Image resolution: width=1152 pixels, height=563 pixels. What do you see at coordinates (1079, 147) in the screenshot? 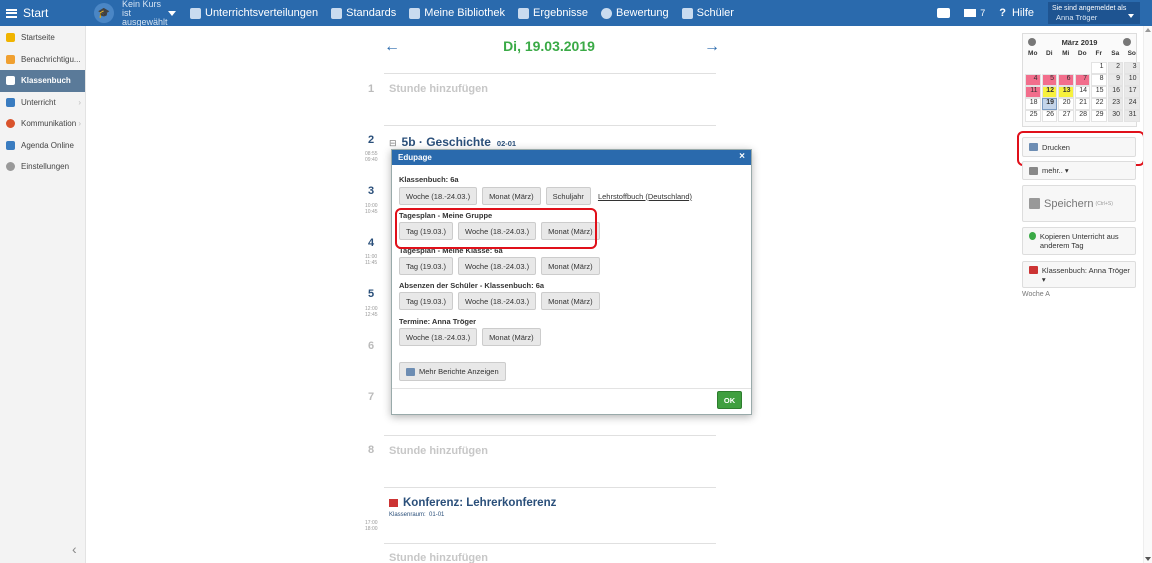
I see `print-button: Drucken` at bounding box center [1079, 147].